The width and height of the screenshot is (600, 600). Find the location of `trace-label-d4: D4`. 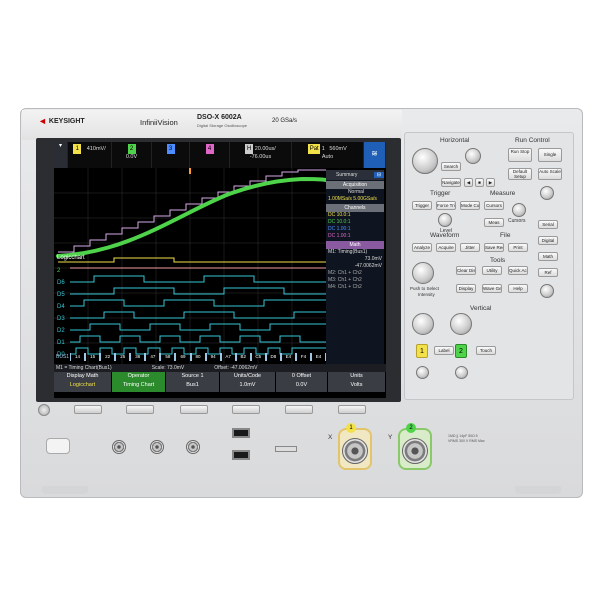

trace-label-d4: D4 is located at coordinates (61, 307).